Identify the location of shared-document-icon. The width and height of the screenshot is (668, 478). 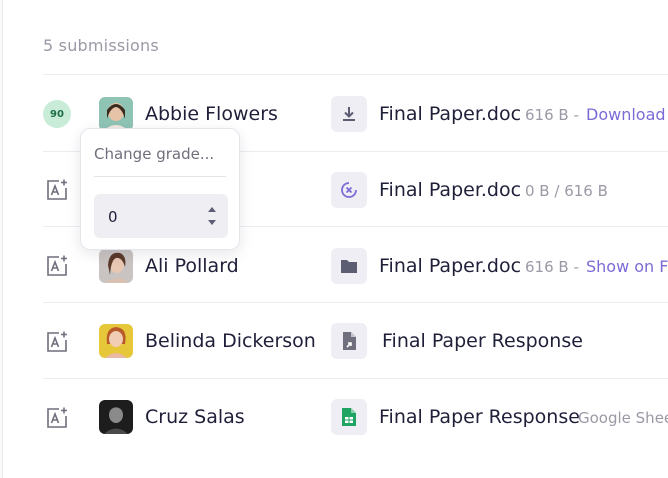
(349, 341).